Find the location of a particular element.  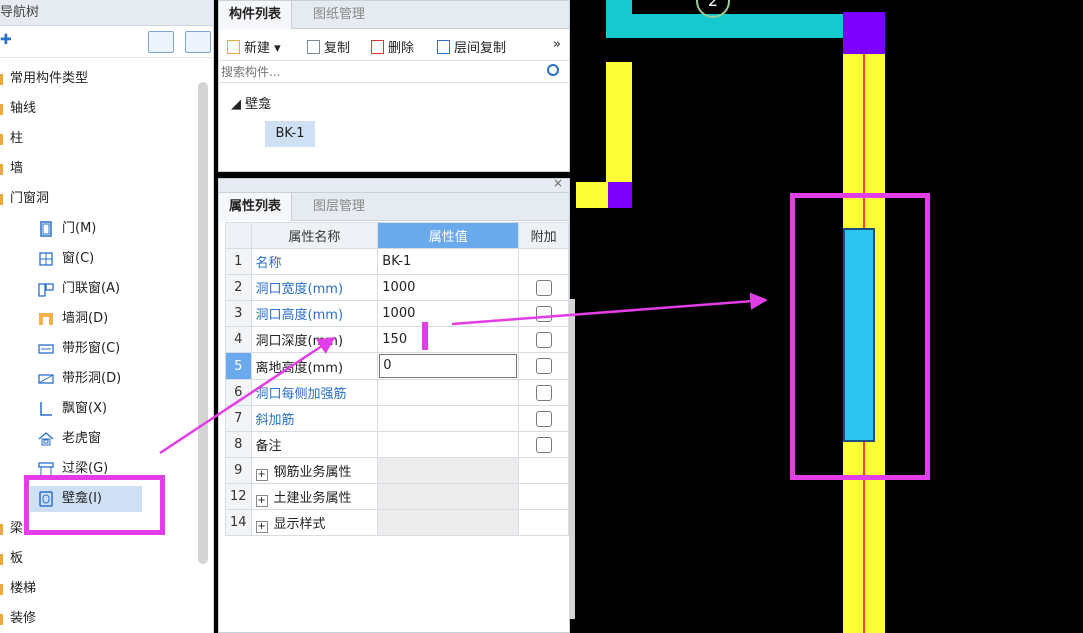

arrow-to-property is located at coordinates (247, 395).